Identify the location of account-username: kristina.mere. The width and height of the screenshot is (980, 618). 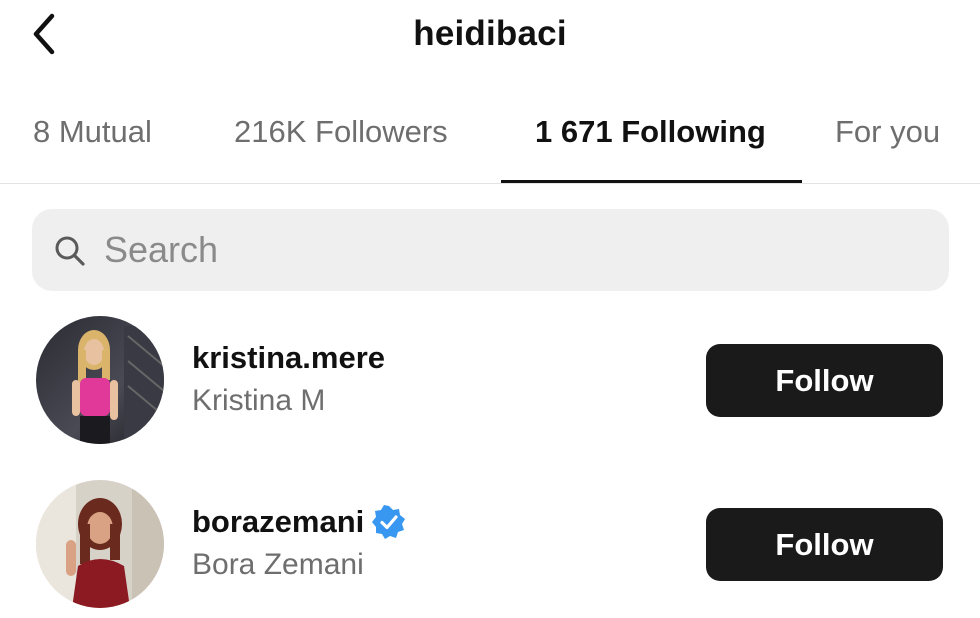
(288, 358).